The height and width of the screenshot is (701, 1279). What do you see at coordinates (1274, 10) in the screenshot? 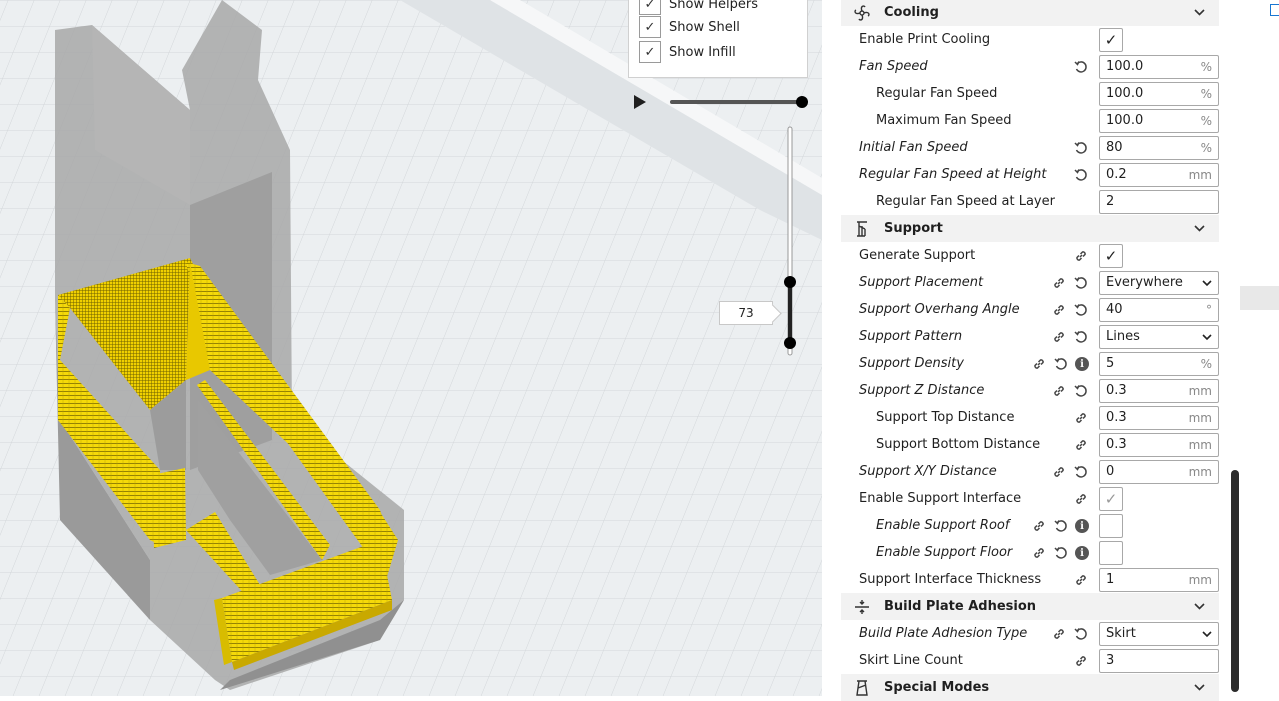
I see `window-icon` at bounding box center [1274, 10].